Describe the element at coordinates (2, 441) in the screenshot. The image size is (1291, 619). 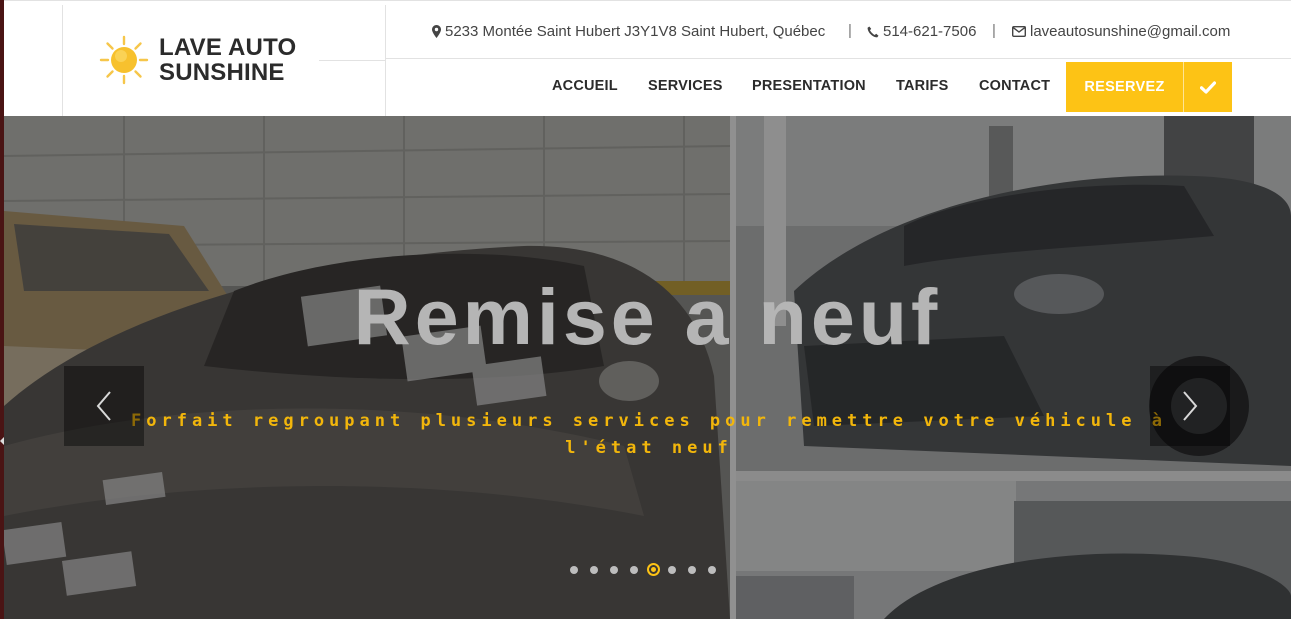
I see `page-edge-marker` at that location.